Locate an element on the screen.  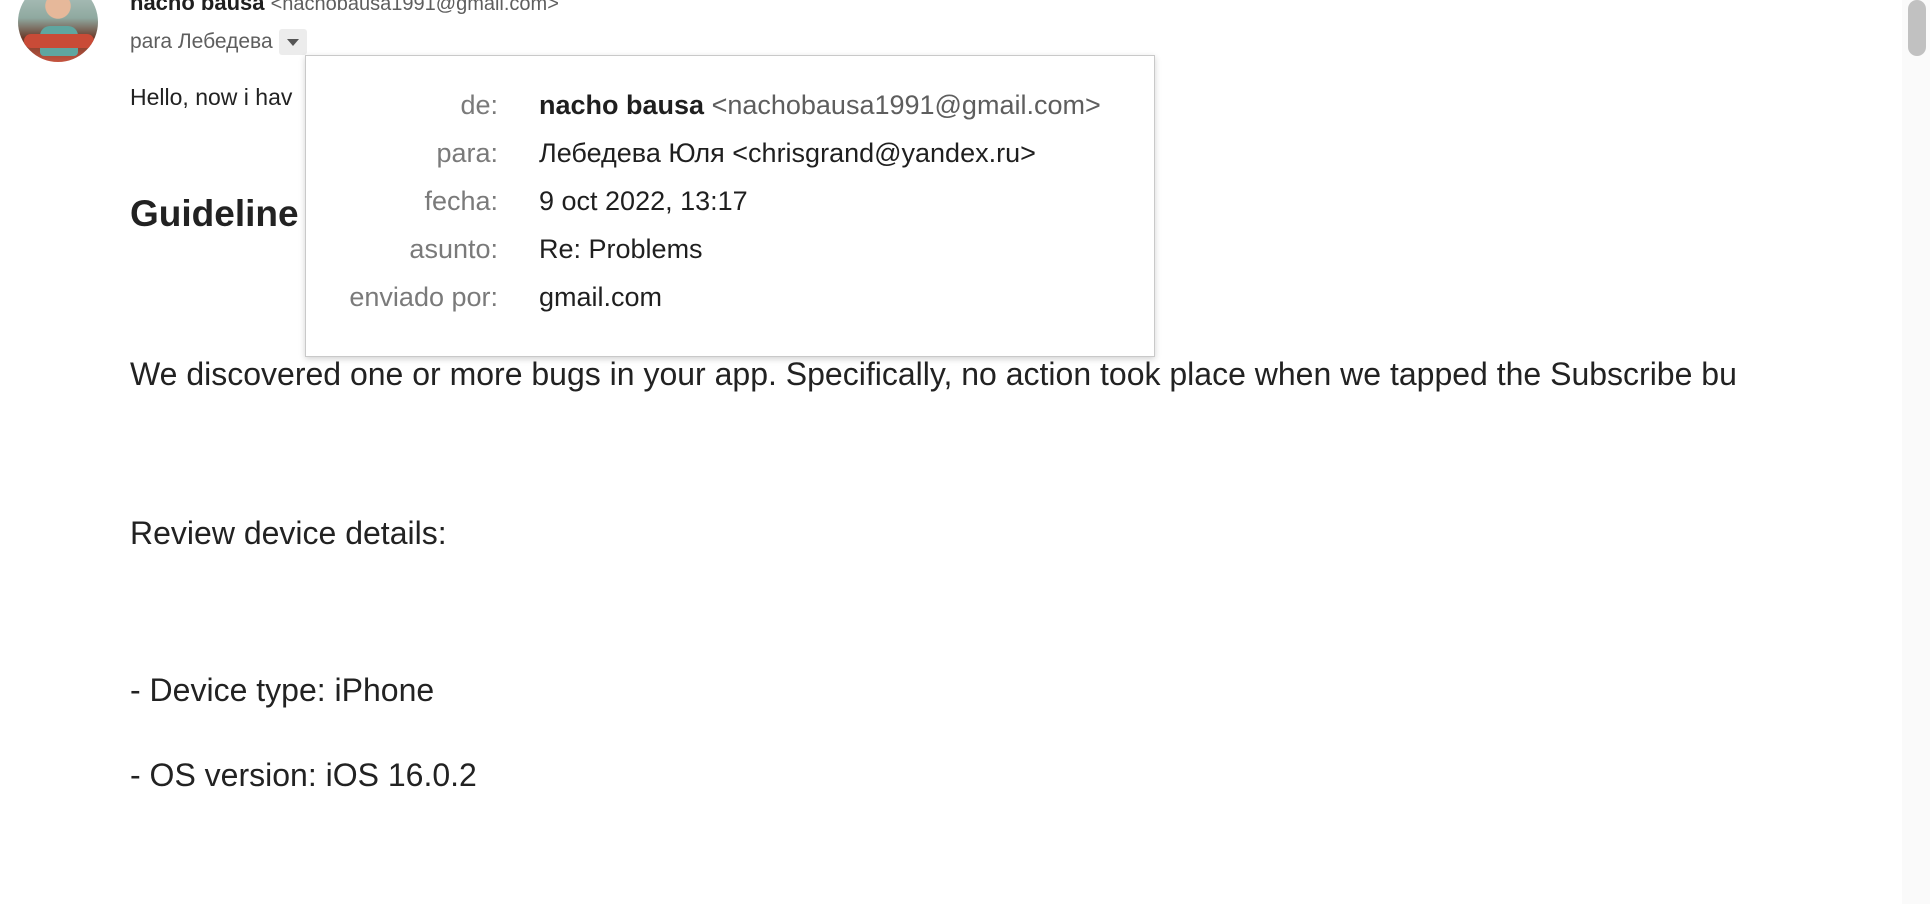
review-device-label: Review device details: is located at coordinates (288, 533).